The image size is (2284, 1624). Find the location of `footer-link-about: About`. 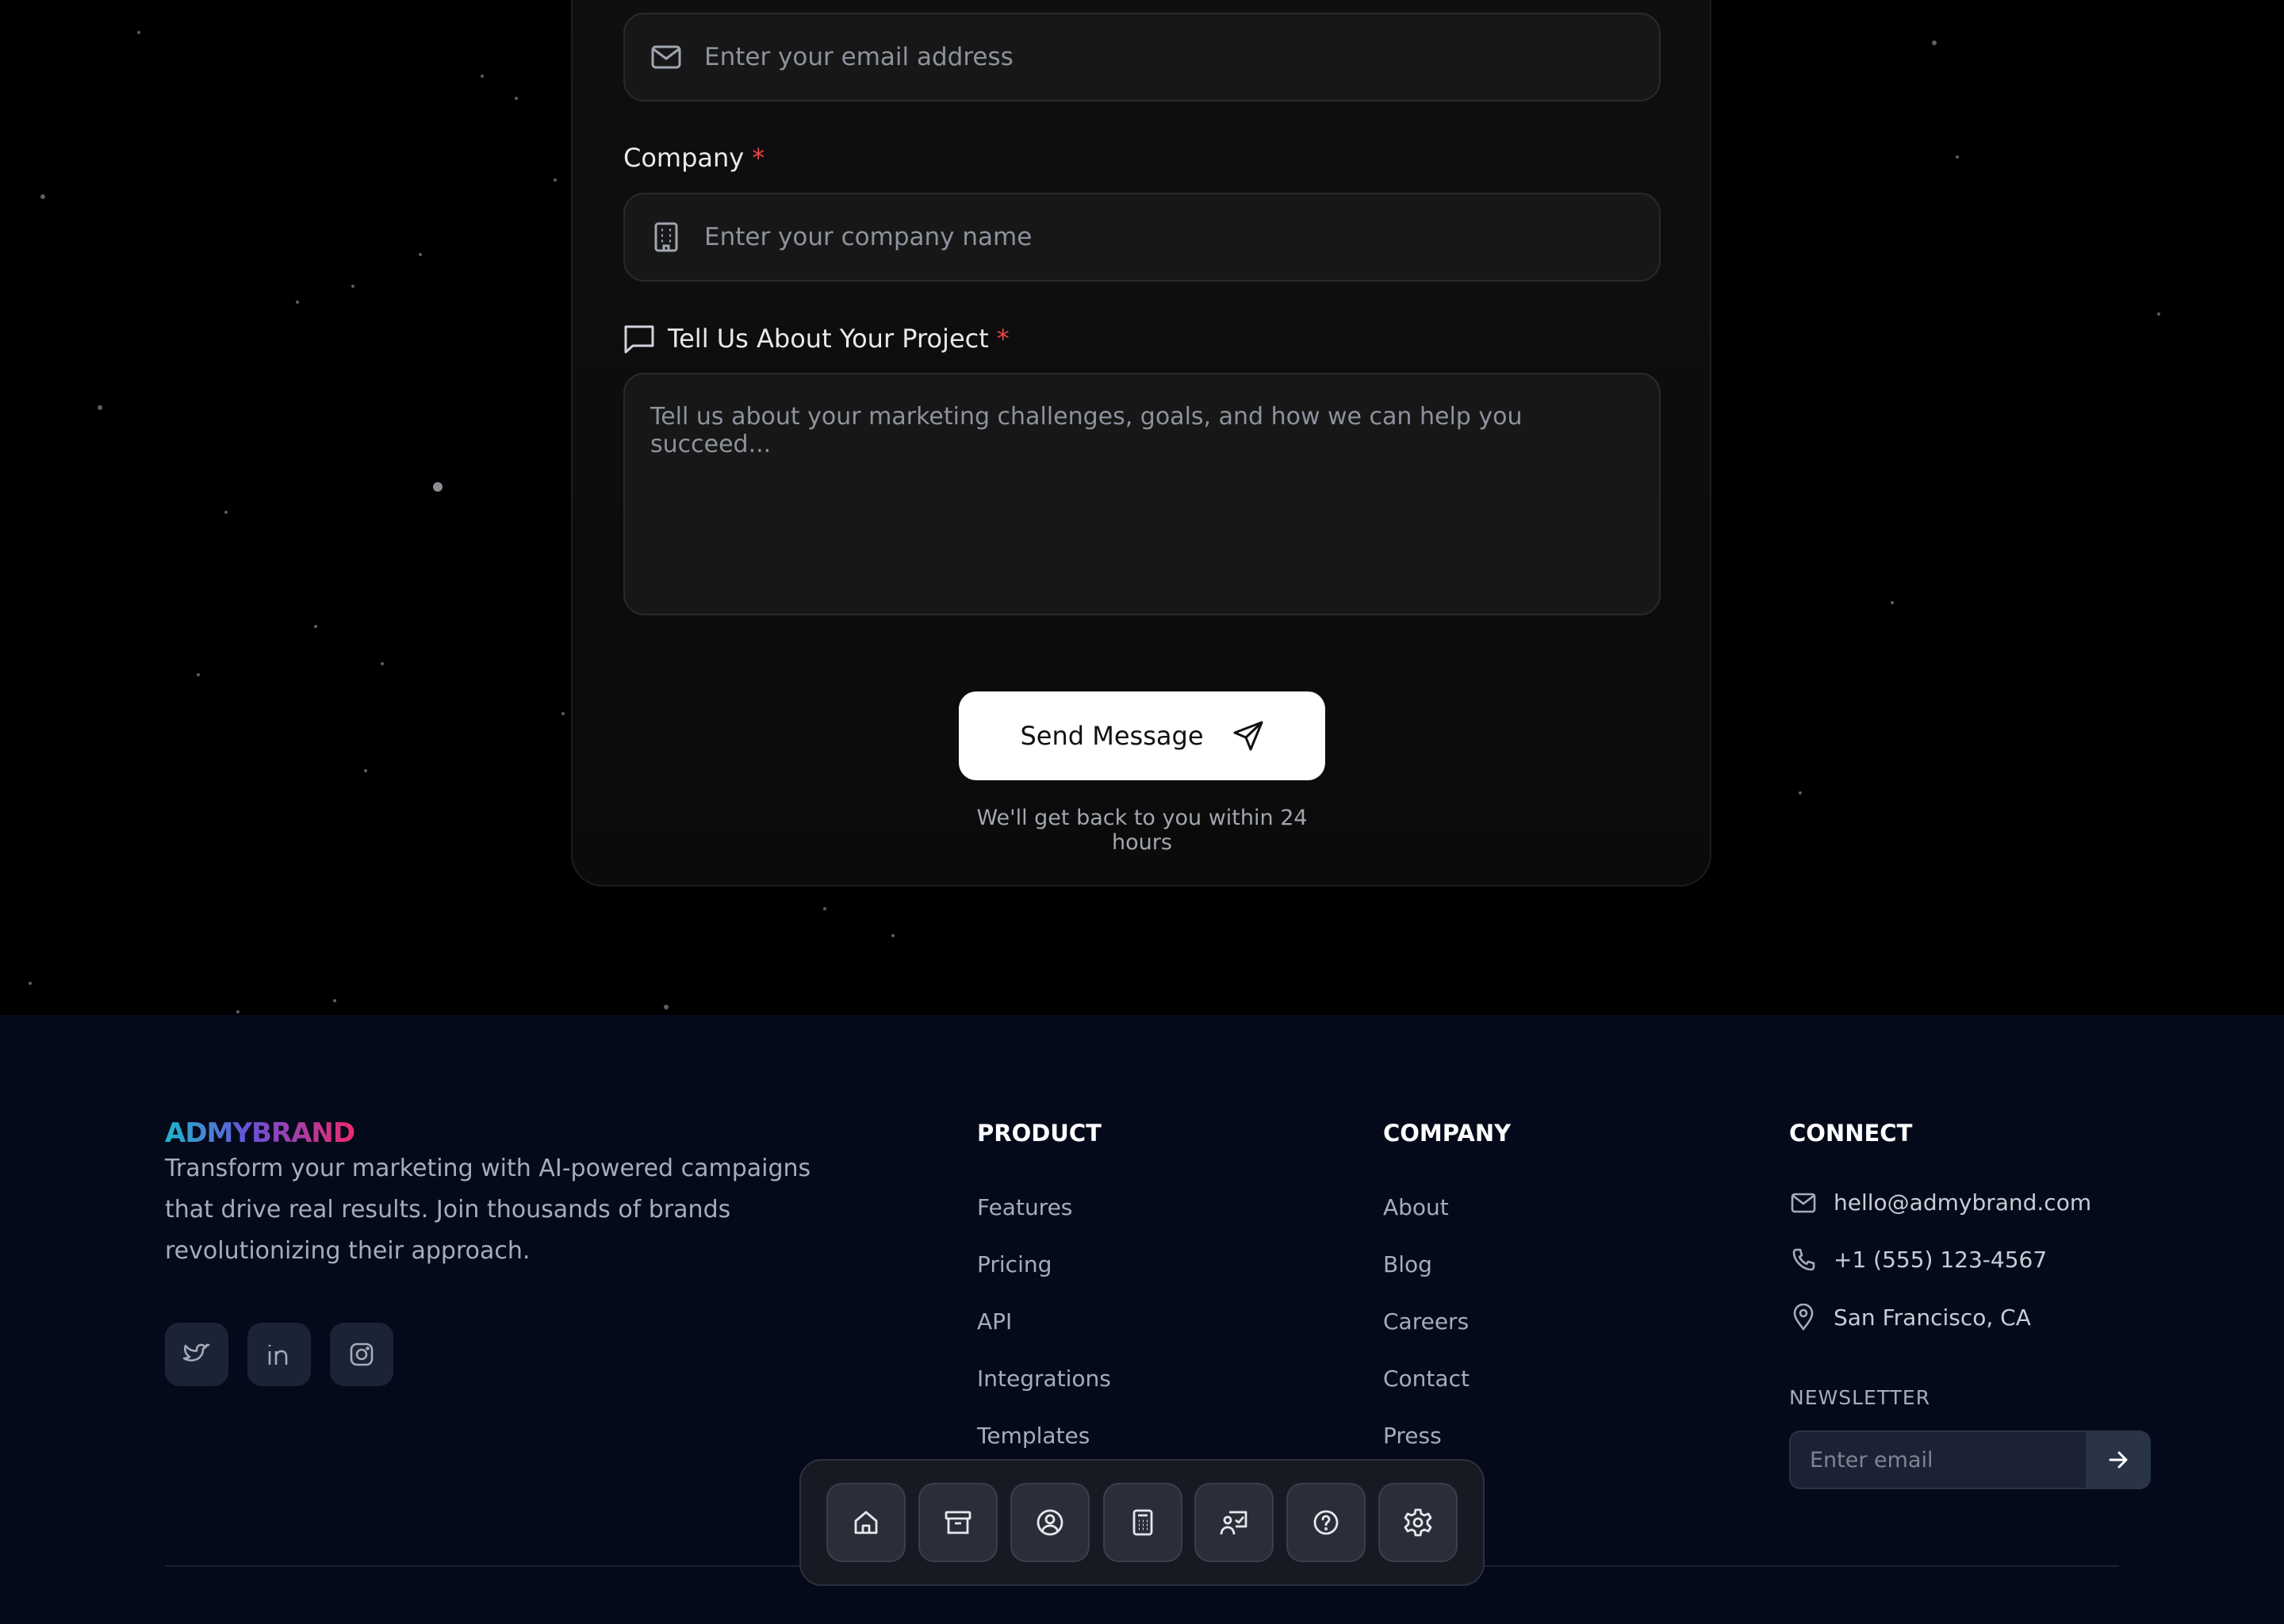

footer-link-about: About is located at coordinates (1416, 1207).